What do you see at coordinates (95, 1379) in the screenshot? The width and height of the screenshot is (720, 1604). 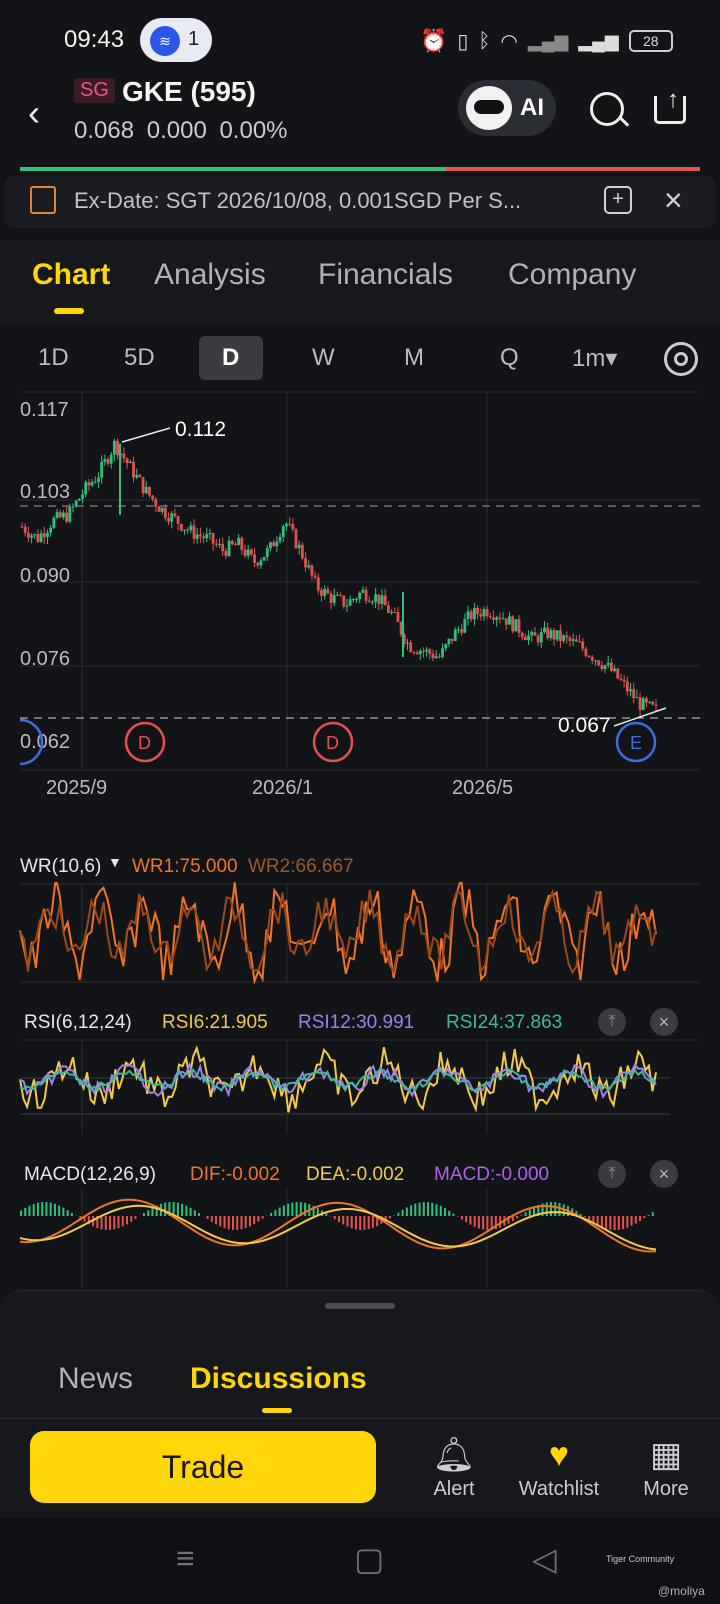 I see `tab-news: News` at bounding box center [95, 1379].